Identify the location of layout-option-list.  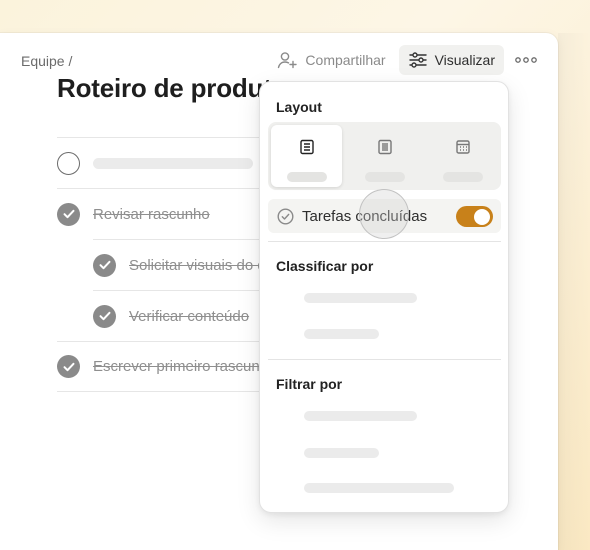
(306, 156).